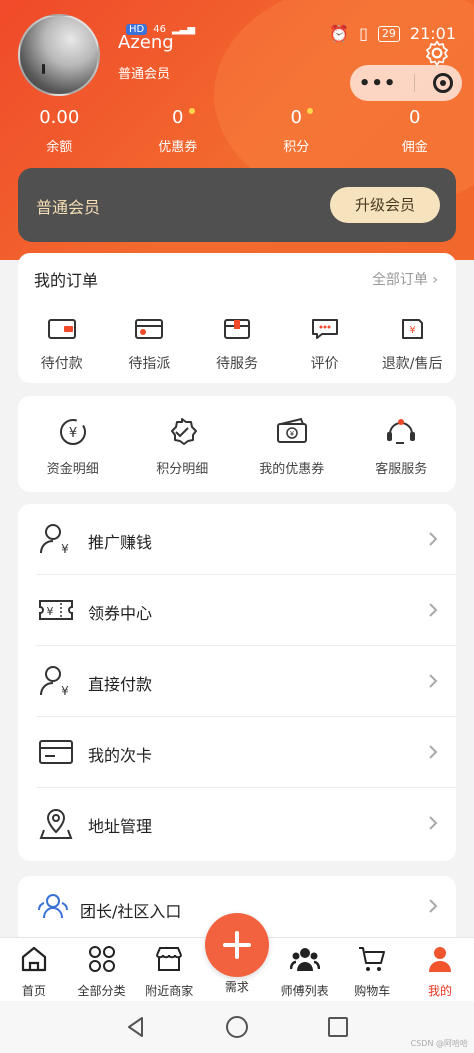 This screenshot has width=474, height=1053. What do you see at coordinates (101, 959) in the screenshot?
I see `grid-icon` at bounding box center [101, 959].